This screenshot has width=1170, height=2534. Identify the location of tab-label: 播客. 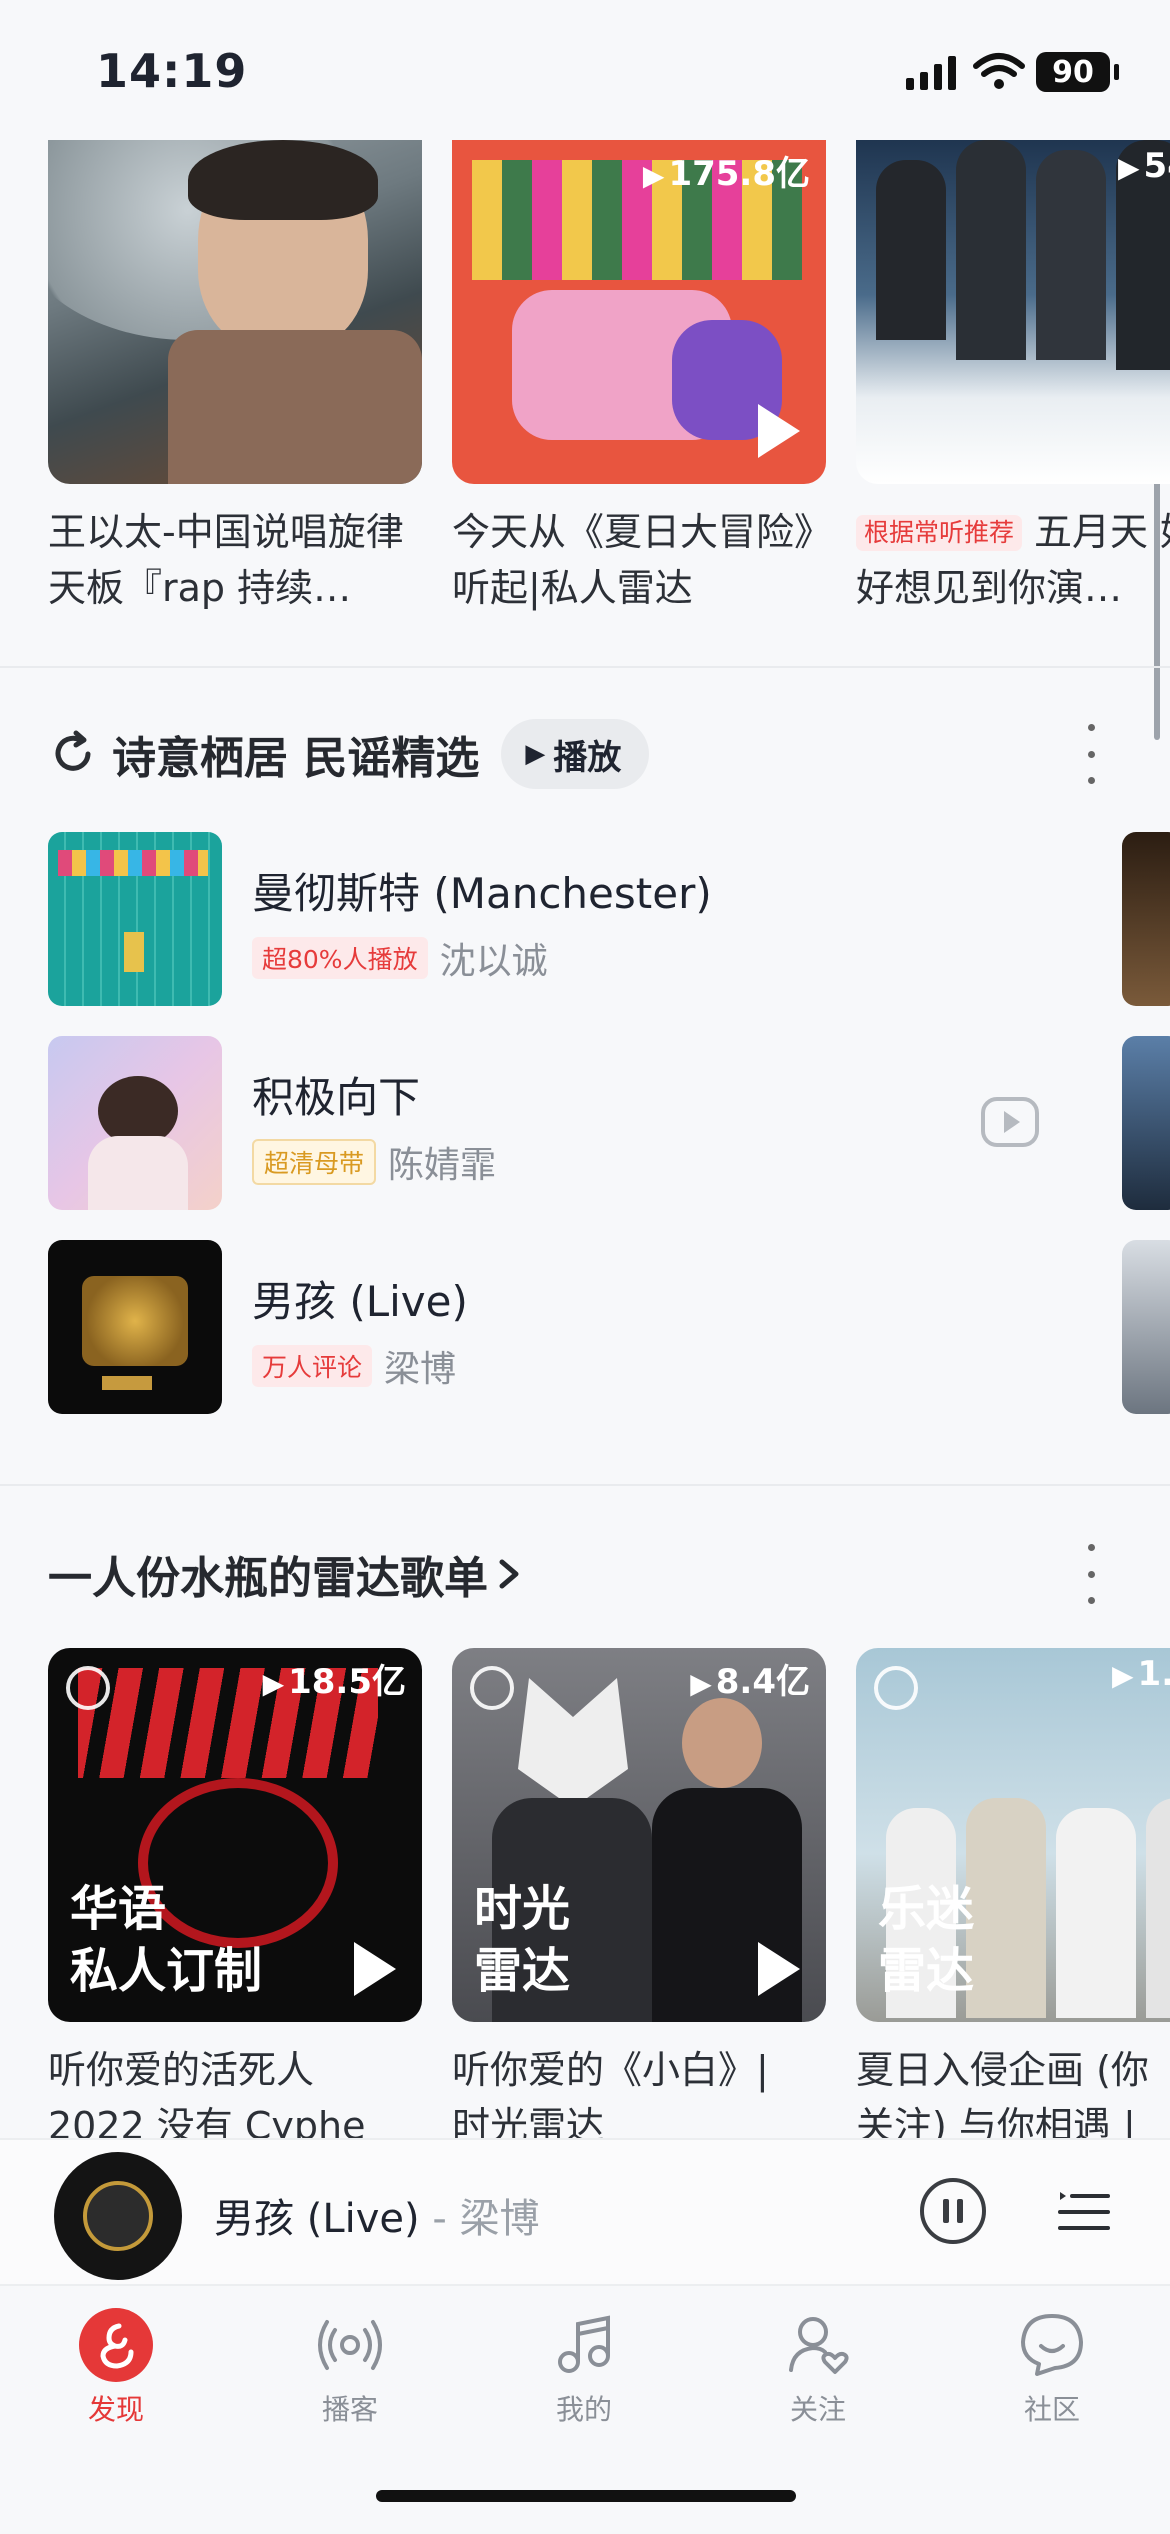
(349, 2409).